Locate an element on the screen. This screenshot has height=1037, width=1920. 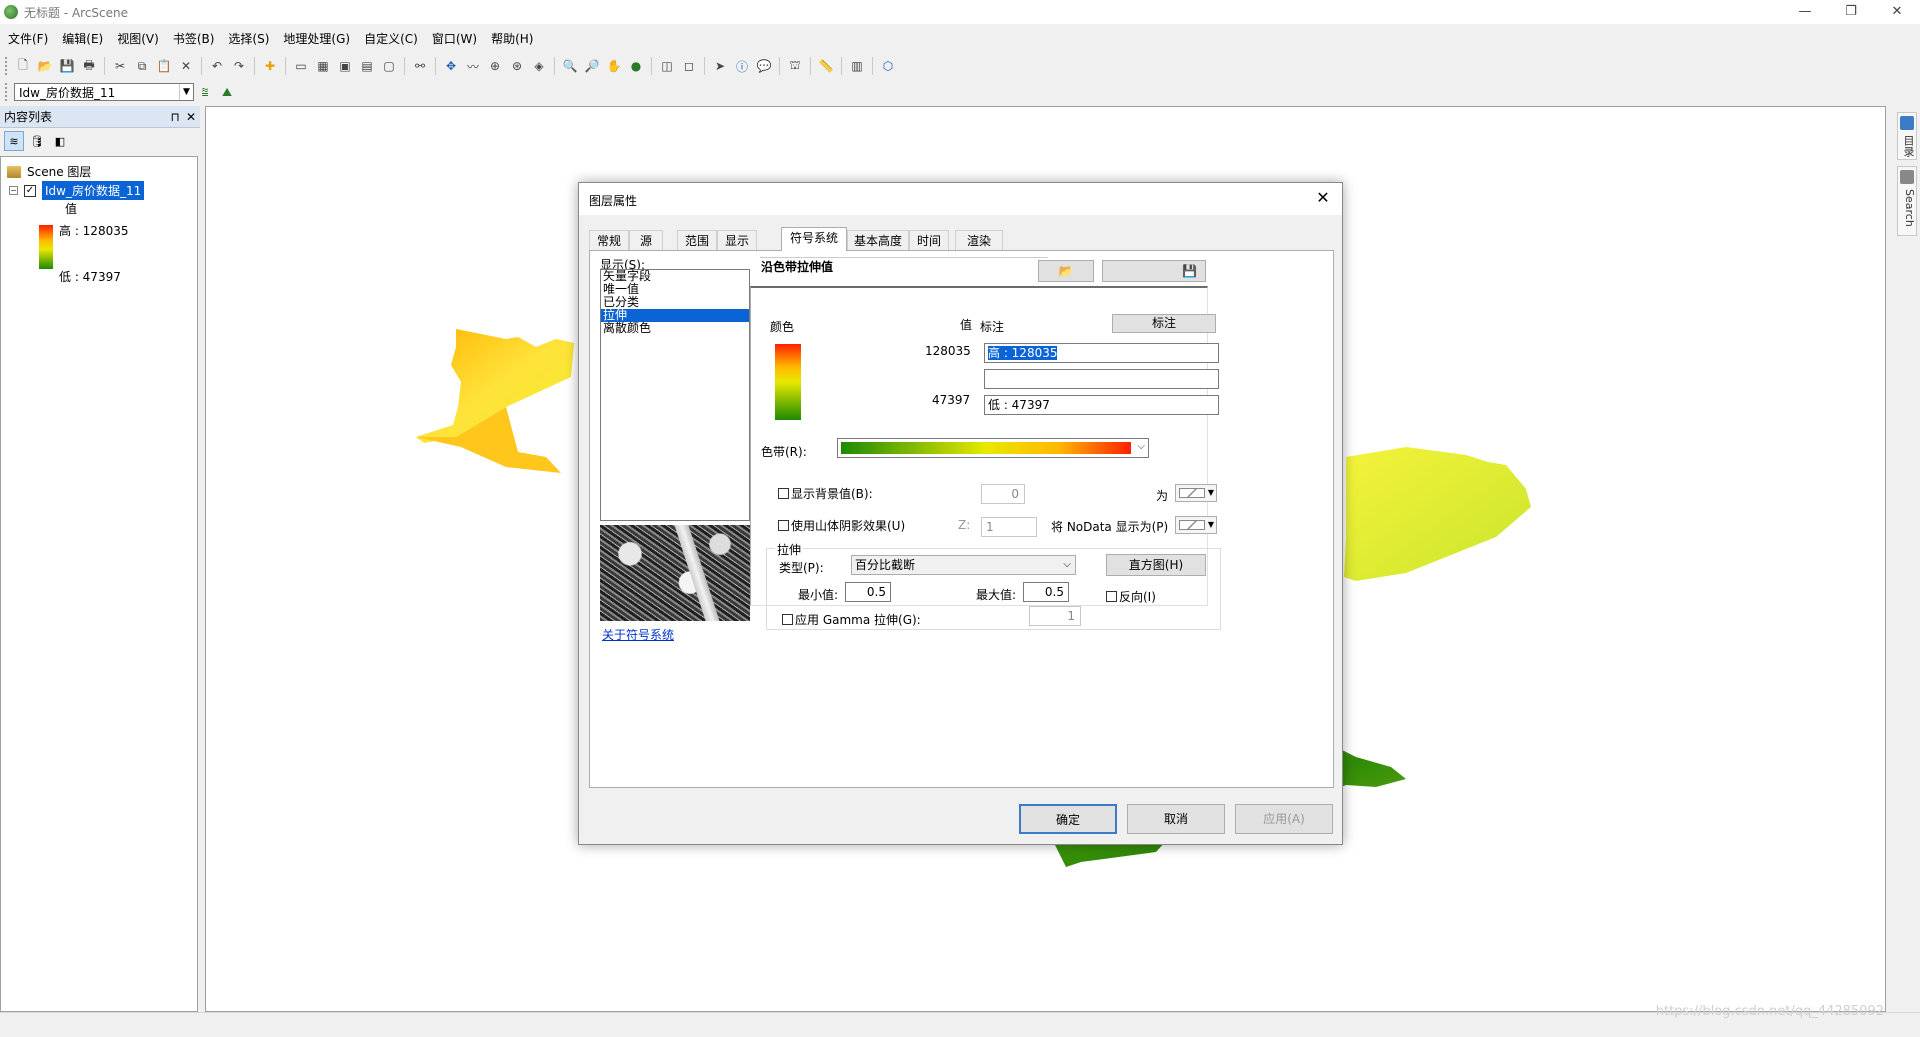
scene-properties-icon: ▭ is located at coordinates (301, 66).